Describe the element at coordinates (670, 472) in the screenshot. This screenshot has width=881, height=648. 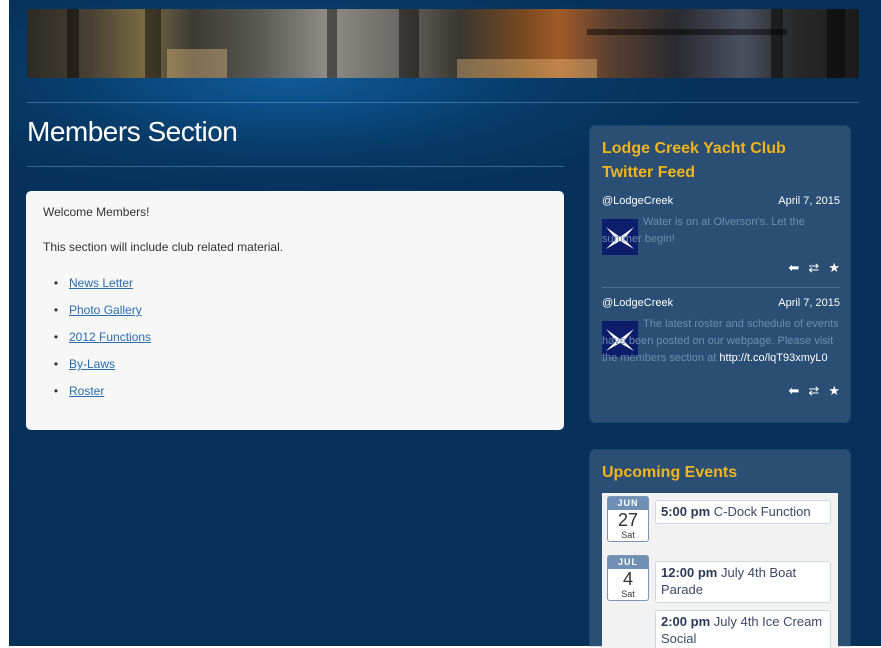
I see `events-title: Upcoming Events` at that location.